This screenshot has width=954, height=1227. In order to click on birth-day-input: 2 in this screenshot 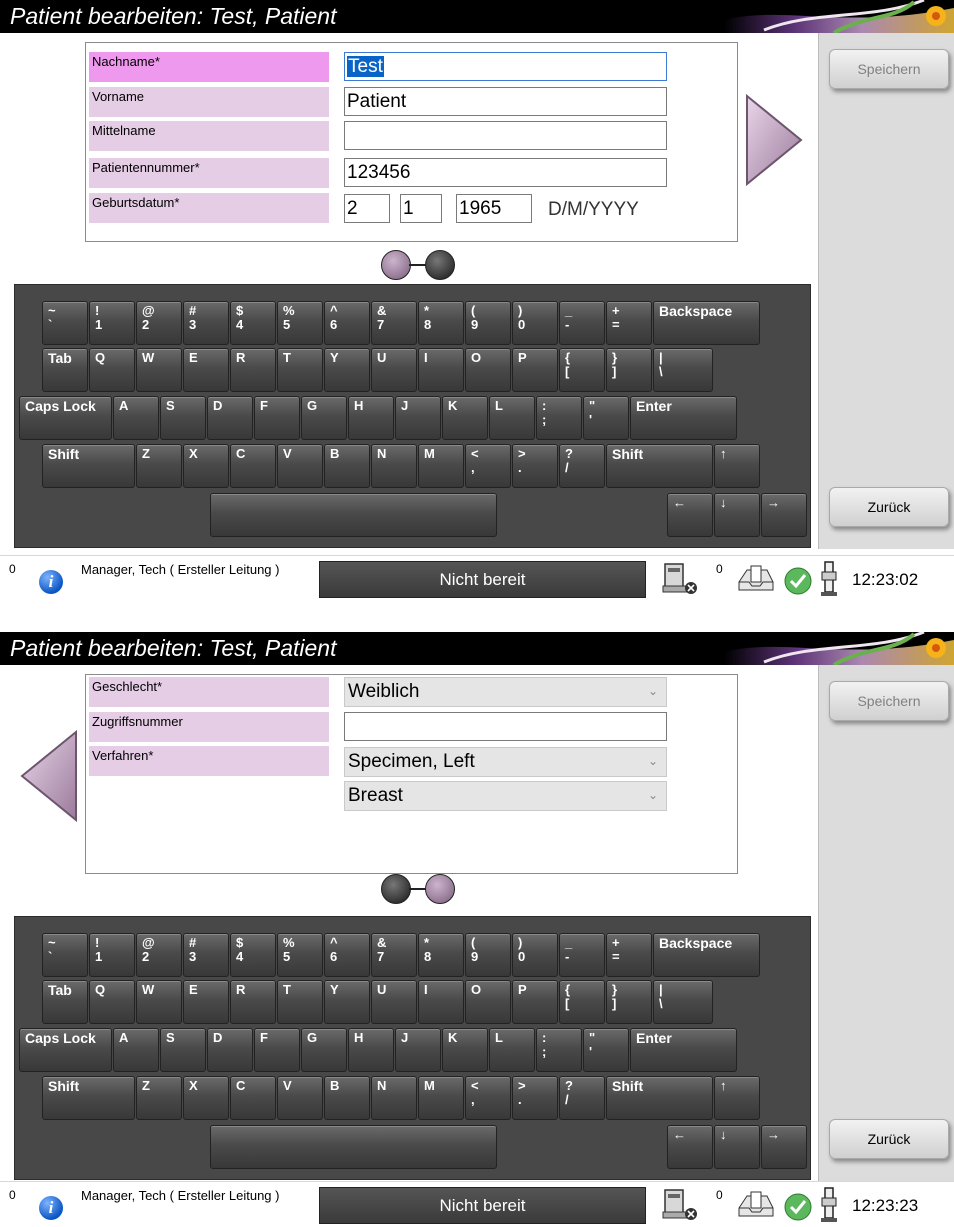, I will do `click(367, 208)`.